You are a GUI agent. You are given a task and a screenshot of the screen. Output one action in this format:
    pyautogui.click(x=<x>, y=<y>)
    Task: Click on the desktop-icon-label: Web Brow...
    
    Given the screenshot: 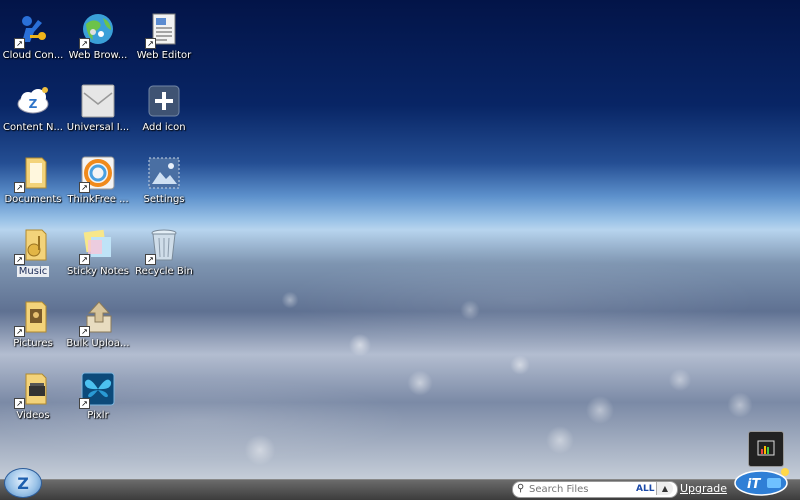 What is the action you would take?
    pyautogui.click(x=98, y=55)
    